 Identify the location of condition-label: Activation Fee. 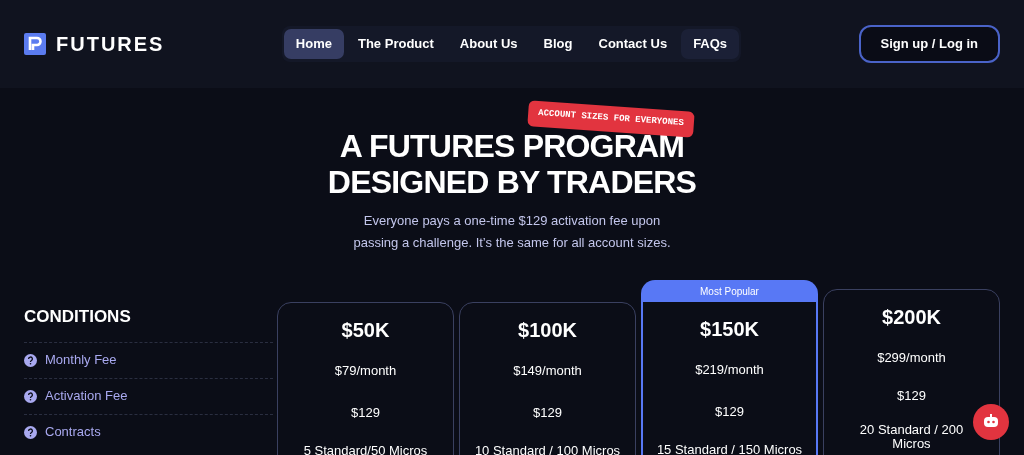
(86, 396).